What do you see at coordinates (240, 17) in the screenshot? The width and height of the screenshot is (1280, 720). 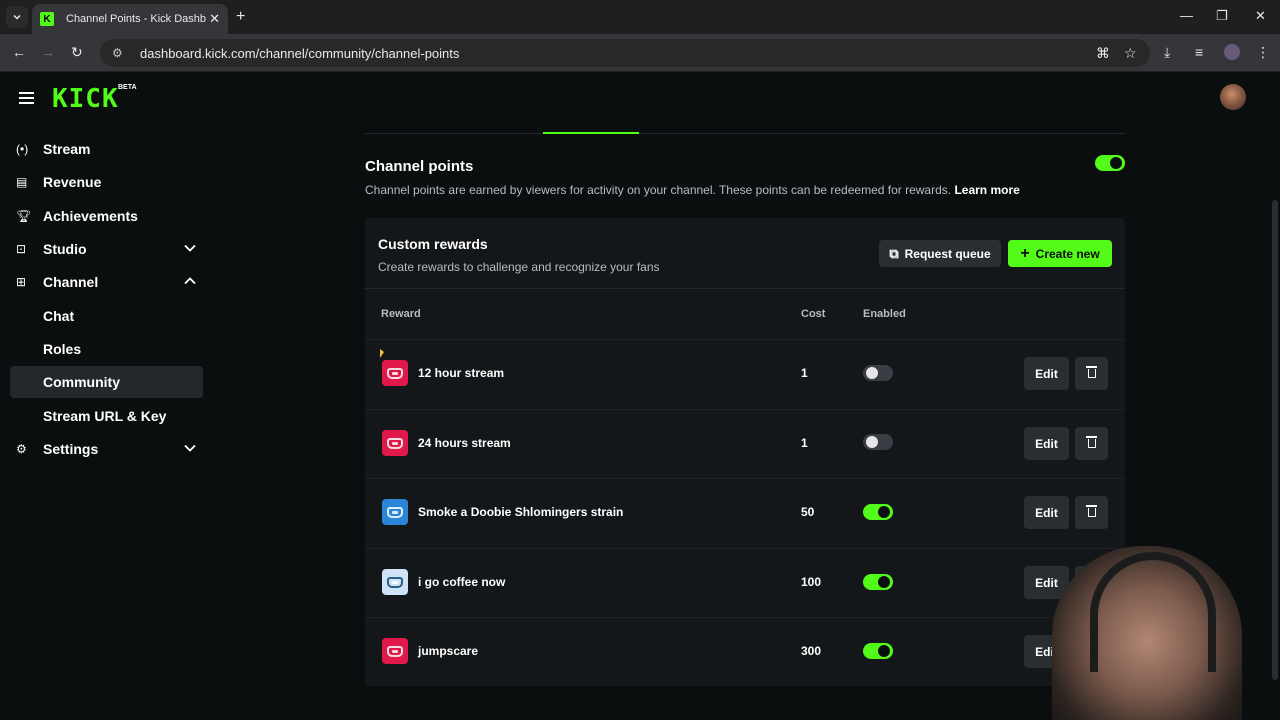 I see `new-tab-icon: +` at bounding box center [240, 17].